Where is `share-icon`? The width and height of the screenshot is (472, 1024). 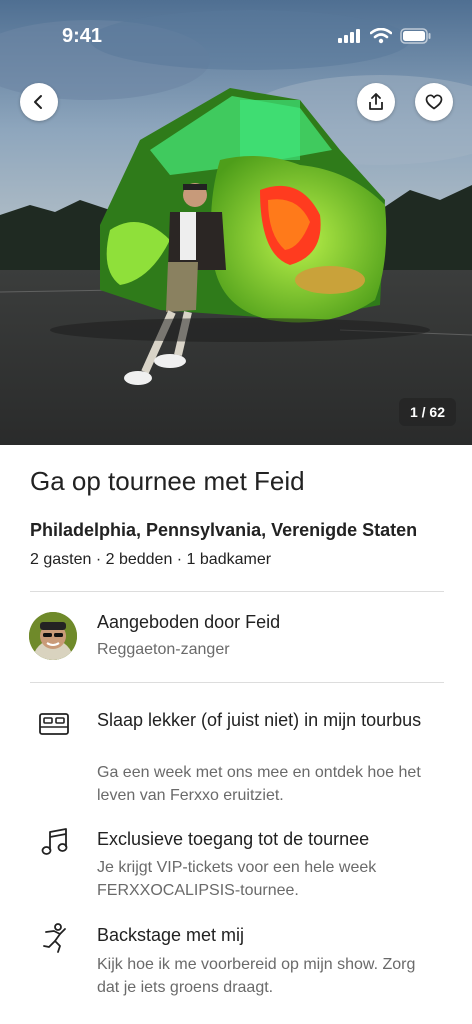
share-icon is located at coordinates (376, 101).